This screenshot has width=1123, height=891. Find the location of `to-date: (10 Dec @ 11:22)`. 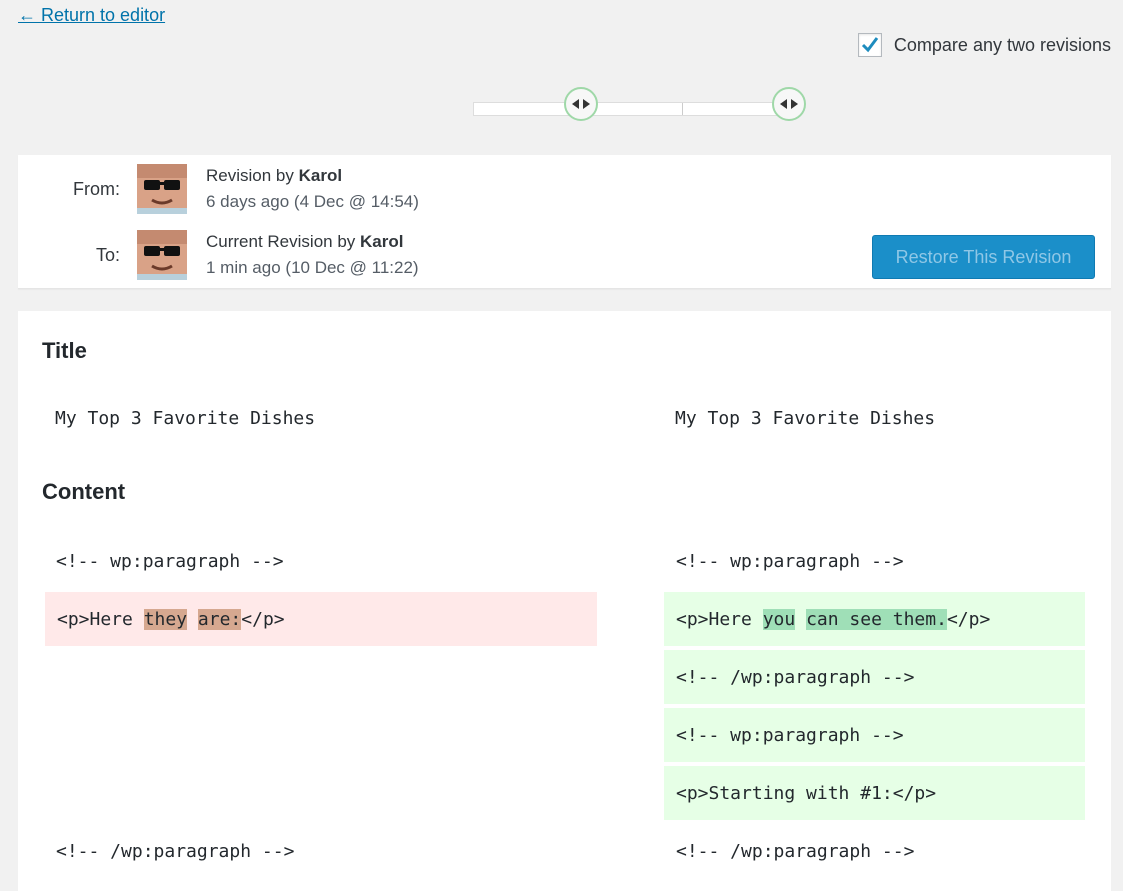

to-date: (10 Dec @ 11:22) is located at coordinates (352, 267).